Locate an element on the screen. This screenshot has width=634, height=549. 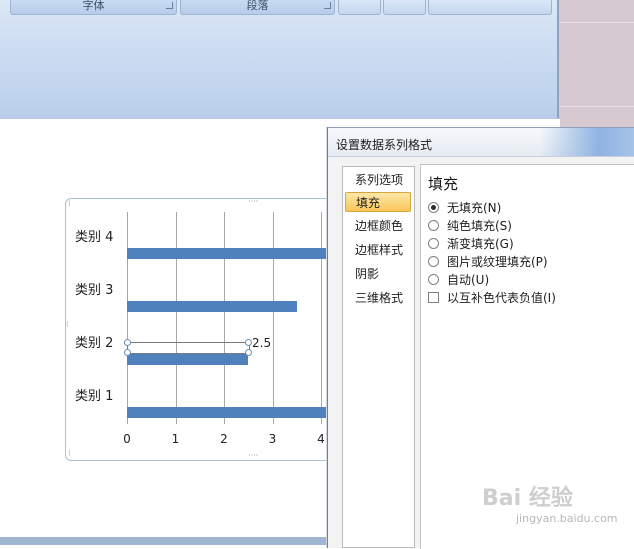
watermark-url: jingyan.baidu.com is located at coordinates (567, 518).